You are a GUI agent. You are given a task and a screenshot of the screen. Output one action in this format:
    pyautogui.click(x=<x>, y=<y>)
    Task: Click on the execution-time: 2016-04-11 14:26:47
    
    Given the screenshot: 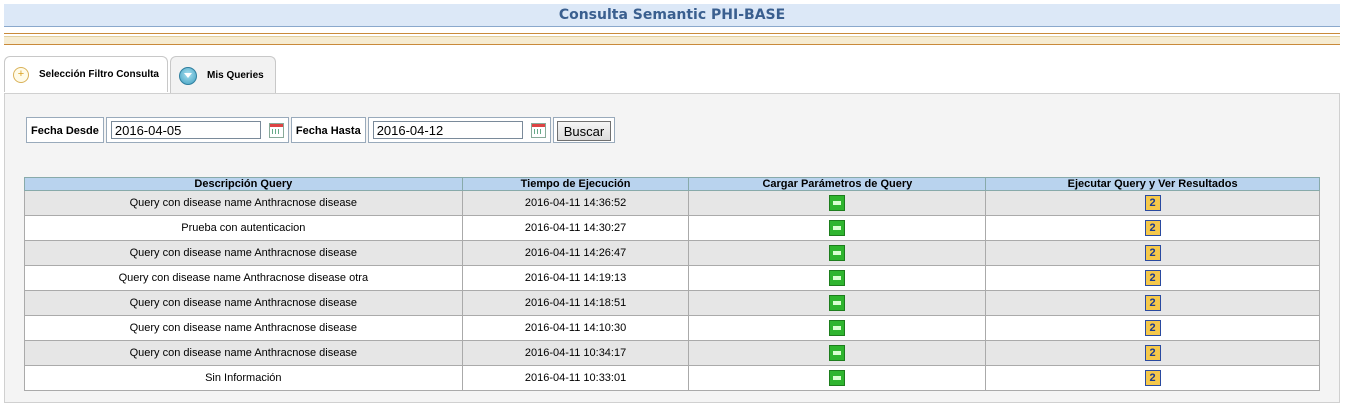 What is the action you would take?
    pyautogui.click(x=575, y=253)
    